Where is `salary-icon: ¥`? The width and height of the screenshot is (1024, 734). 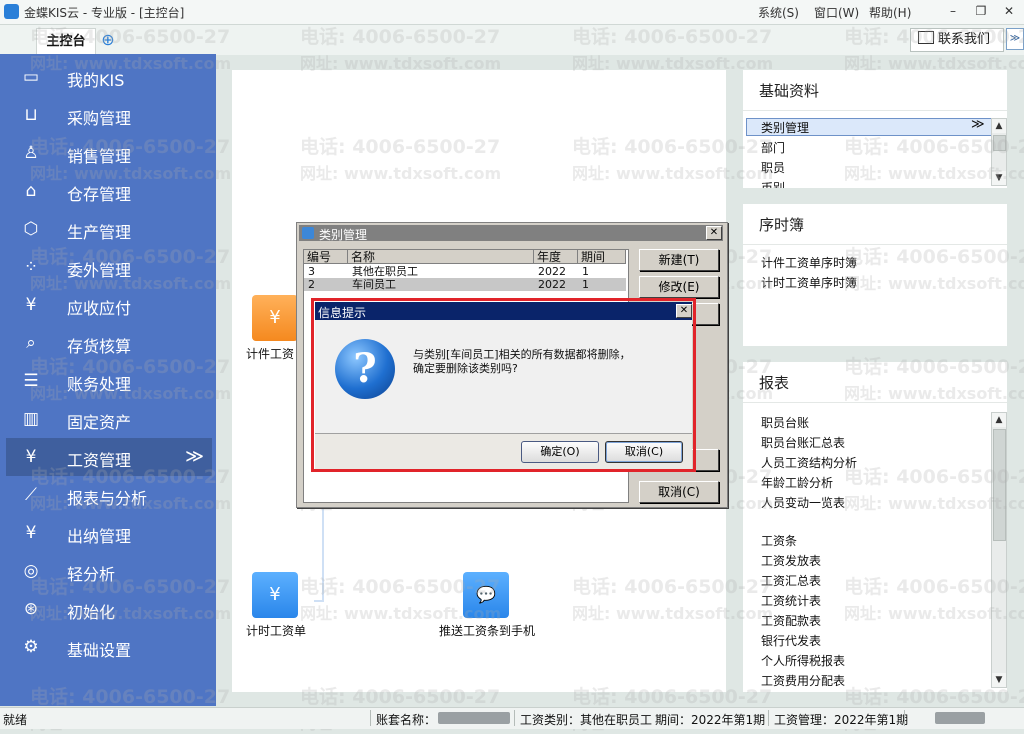 salary-icon: ¥ is located at coordinates (31, 457).